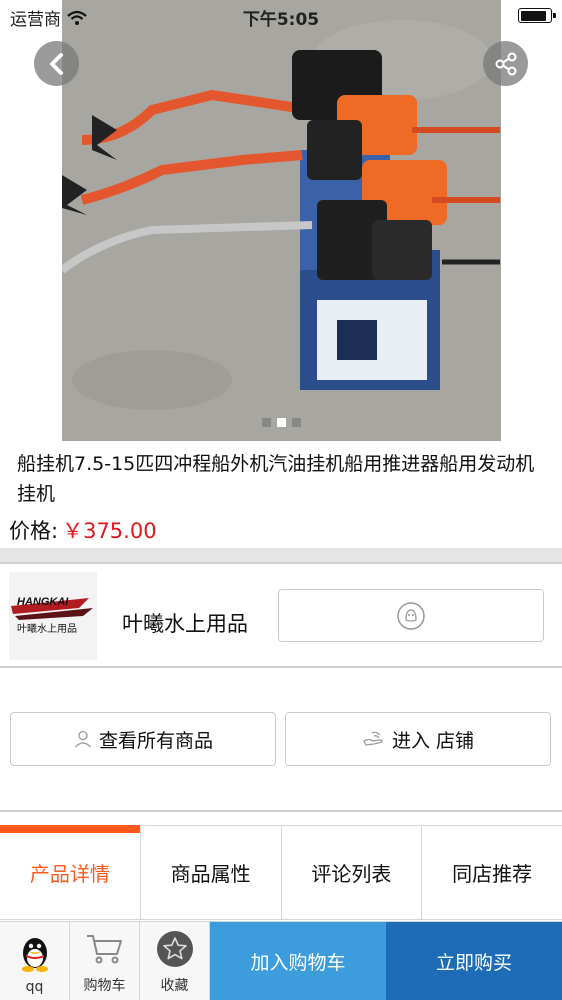 The width and height of the screenshot is (562, 1000). I want to click on enter-shop-button: 进入 店铺, so click(418, 739).